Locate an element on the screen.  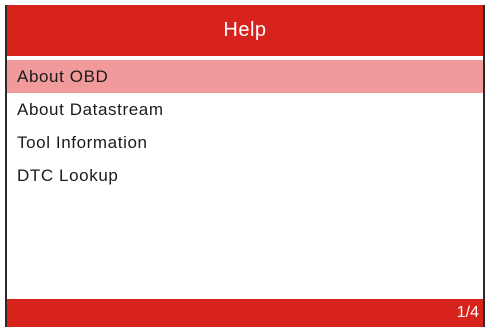
menu-item-about-obd: About OBD is located at coordinates (245, 76).